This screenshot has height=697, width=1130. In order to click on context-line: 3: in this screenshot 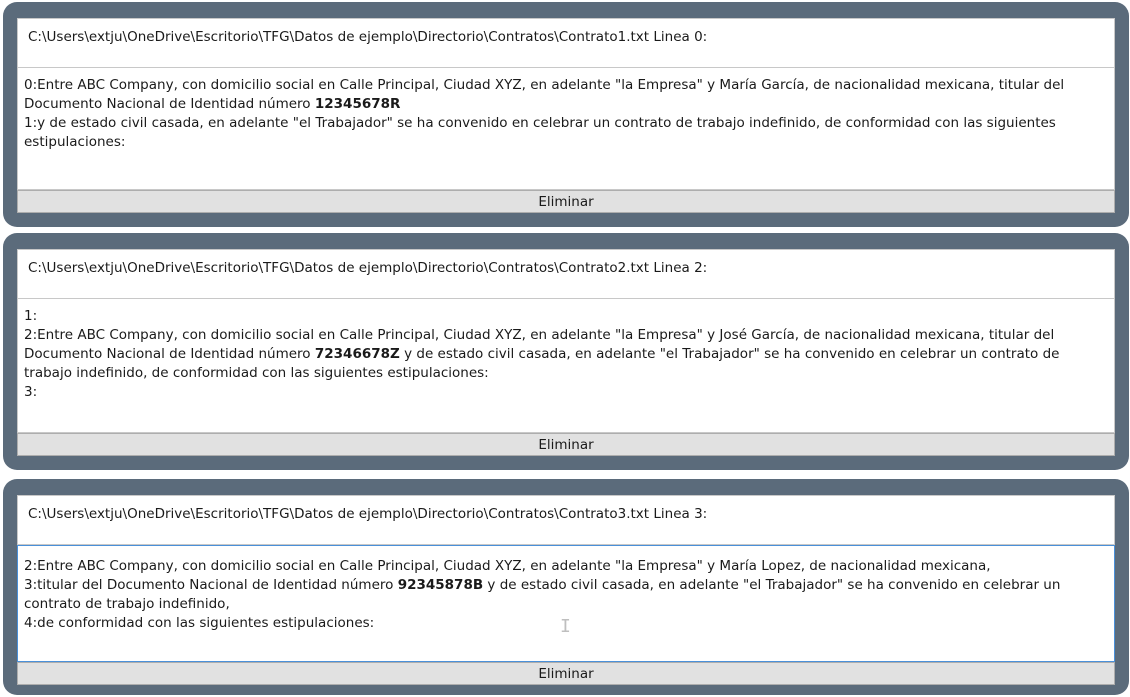, I will do `click(566, 392)`.